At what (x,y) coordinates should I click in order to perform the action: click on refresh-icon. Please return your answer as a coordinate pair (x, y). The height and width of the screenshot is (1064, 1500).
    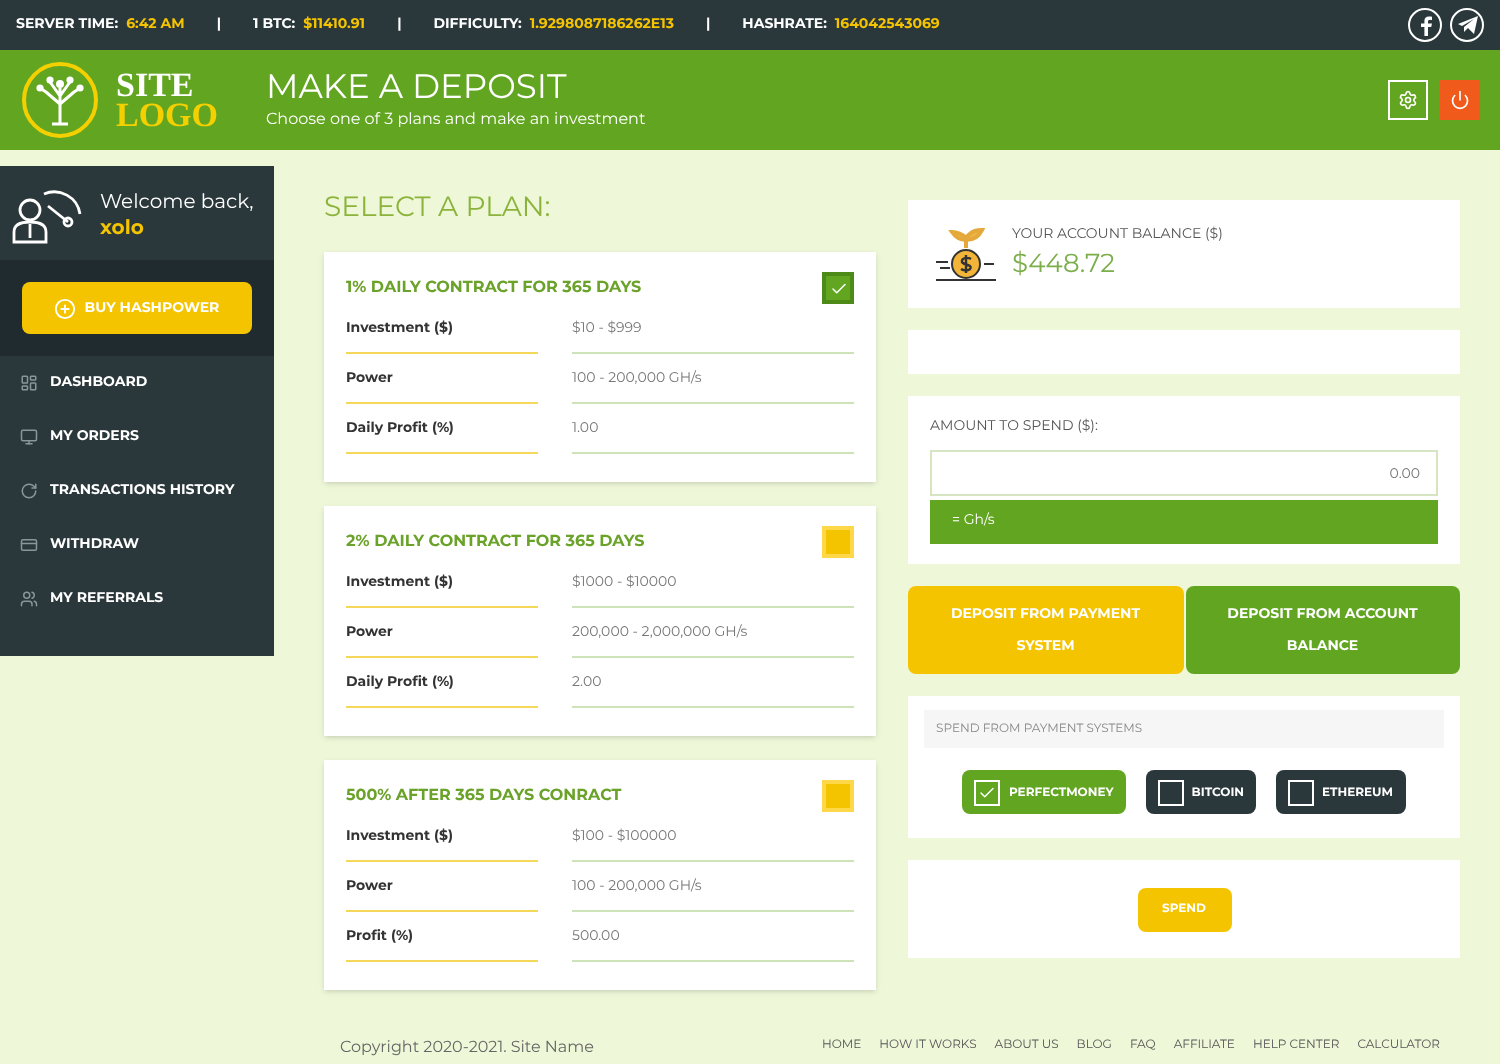
    Looking at the image, I should click on (29, 491).